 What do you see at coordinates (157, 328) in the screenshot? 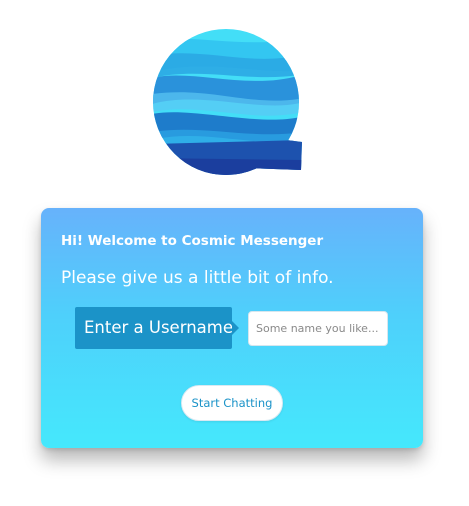
I see `username-label: Enter a Username` at bounding box center [157, 328].